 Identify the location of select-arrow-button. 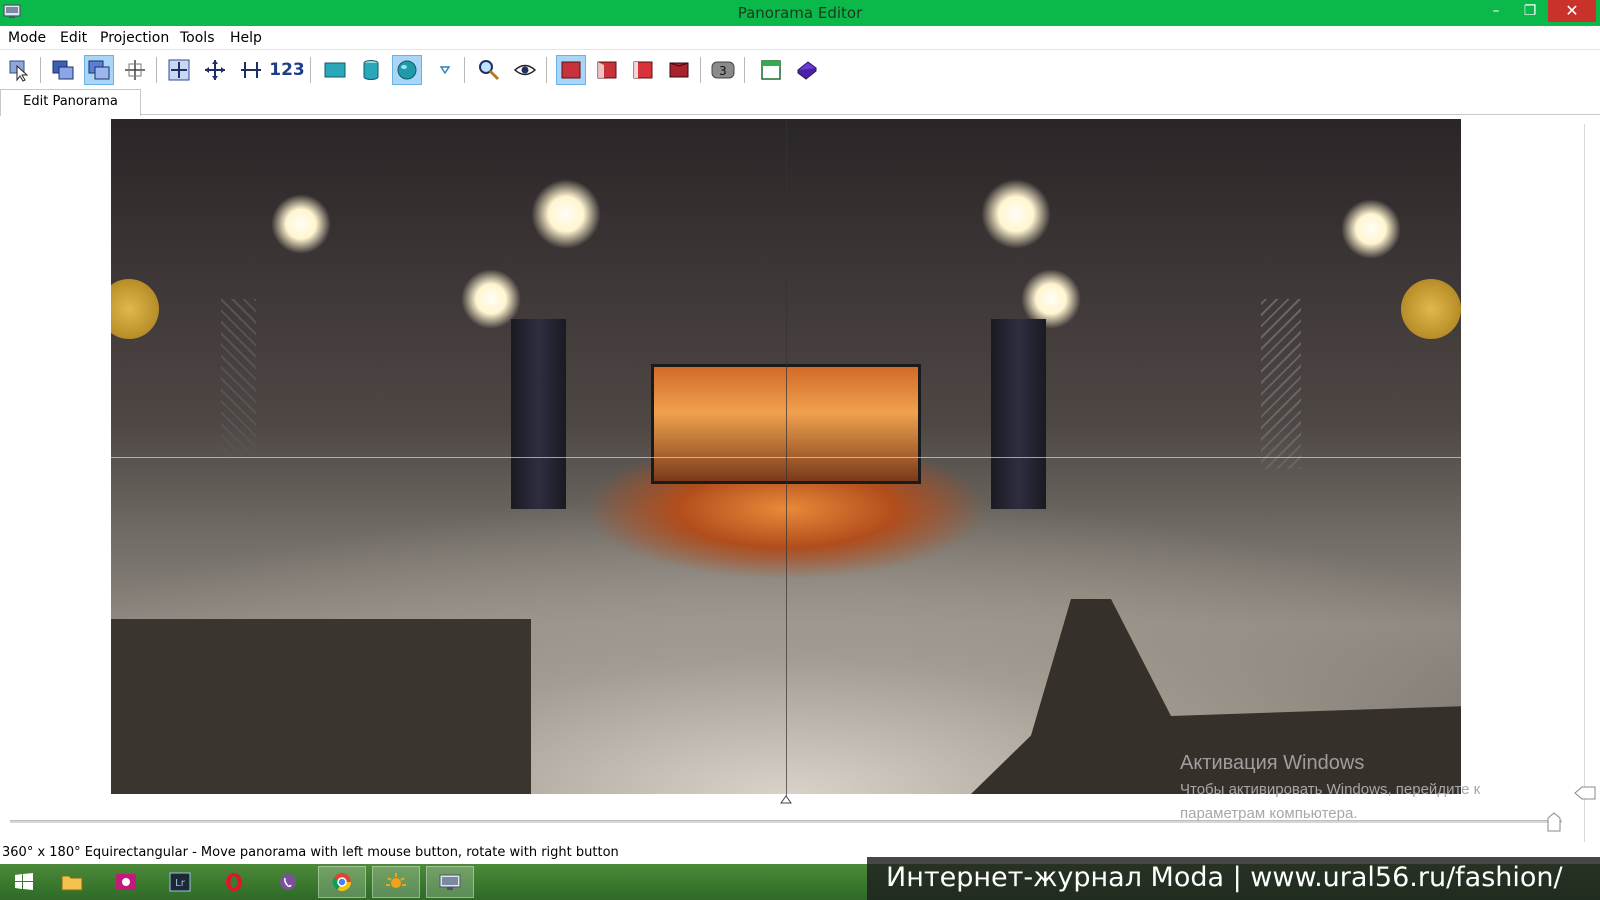
(19, 70).